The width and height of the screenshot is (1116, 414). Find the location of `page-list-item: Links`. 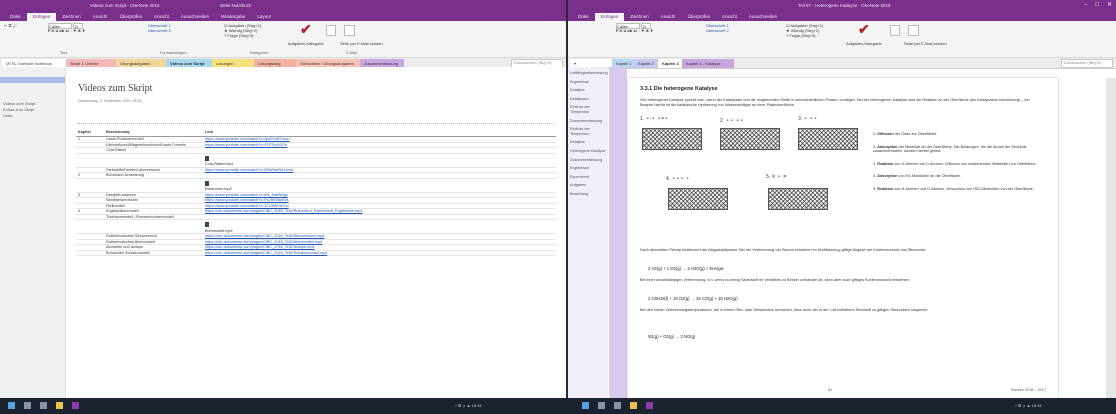

page-list-item: Links is located at coordinates (32, 115).